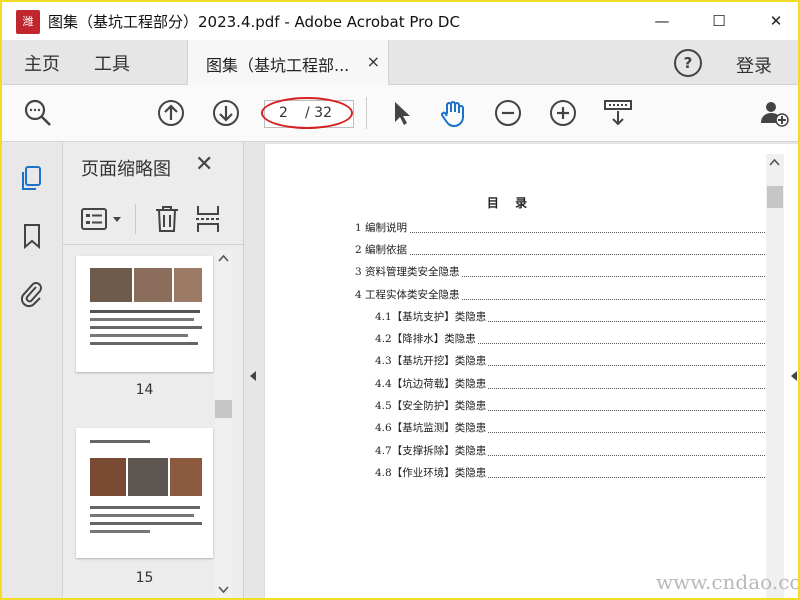  I want to click on toc-entry-text: 2 编制依据, so click(382, 250).